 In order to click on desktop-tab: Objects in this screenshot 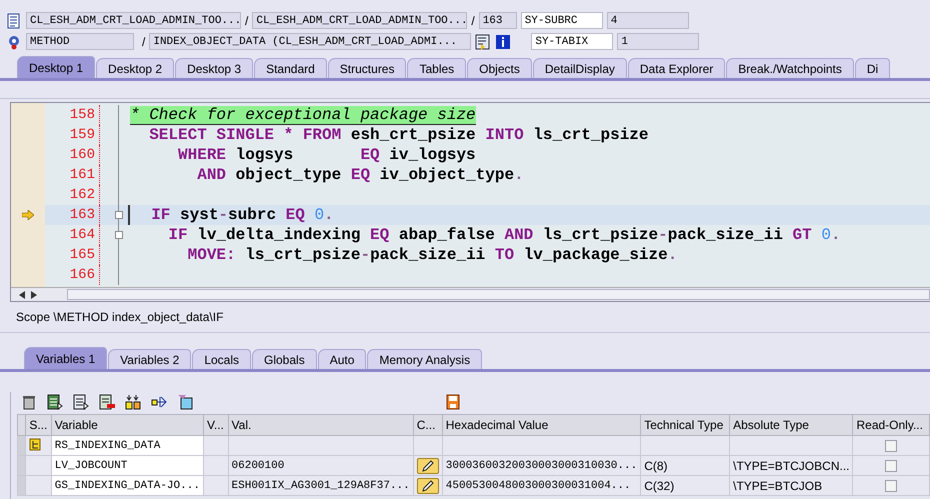, I will do `click(499, 68)`.